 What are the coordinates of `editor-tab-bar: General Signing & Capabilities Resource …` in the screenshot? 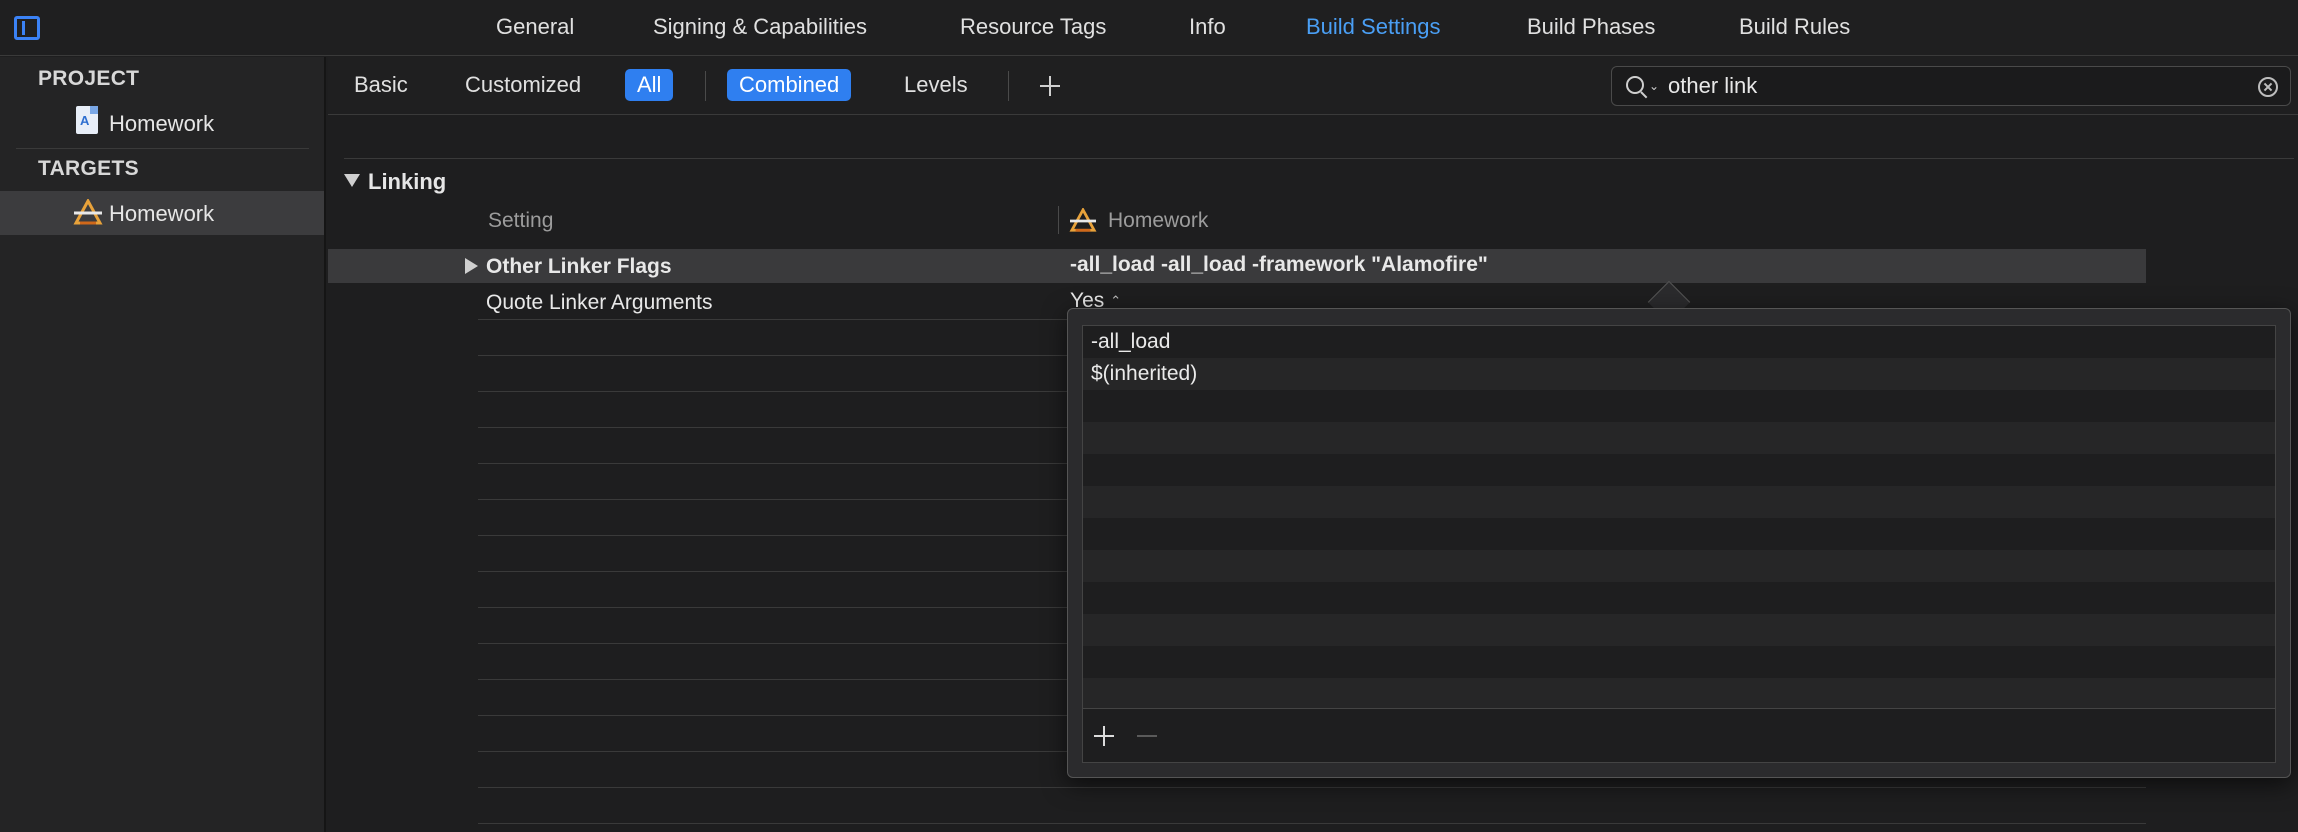 It's located at (1149, 28).